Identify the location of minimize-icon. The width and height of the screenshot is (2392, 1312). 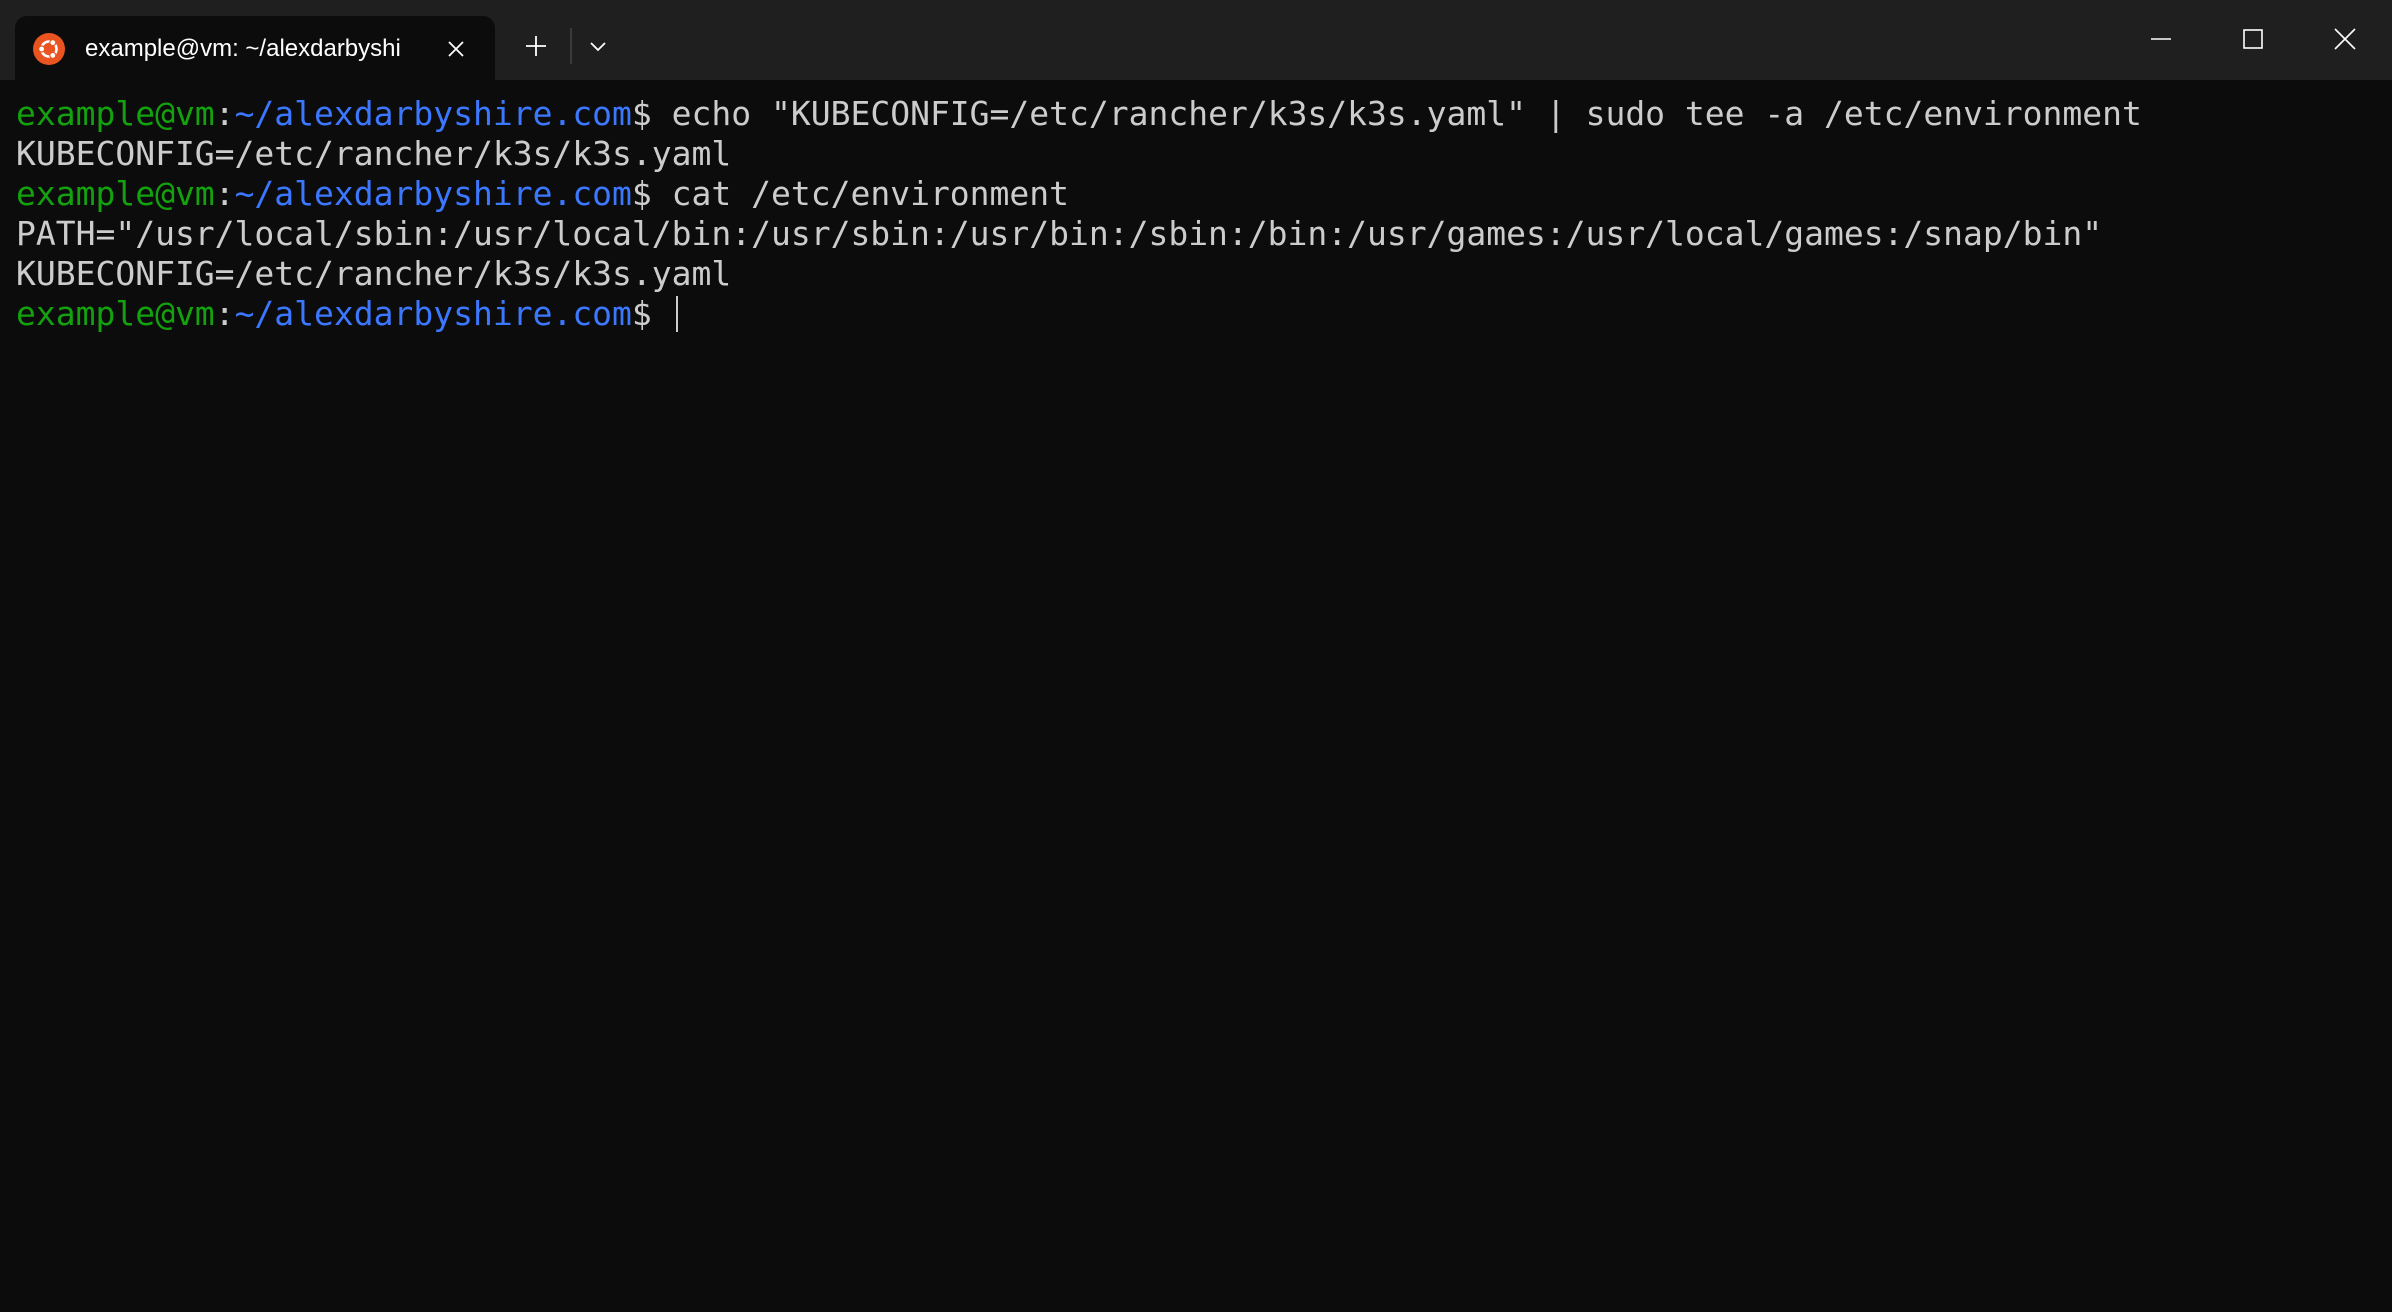
(2161, 39).